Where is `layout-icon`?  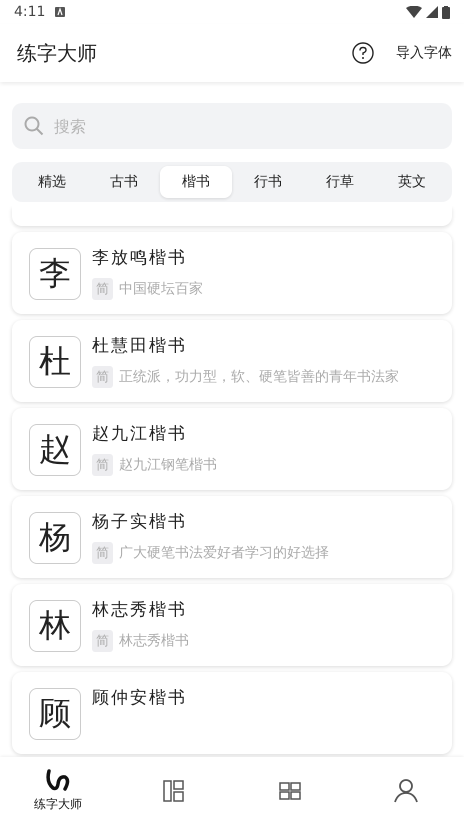 layout-icon is located at coordinates (174, 791).